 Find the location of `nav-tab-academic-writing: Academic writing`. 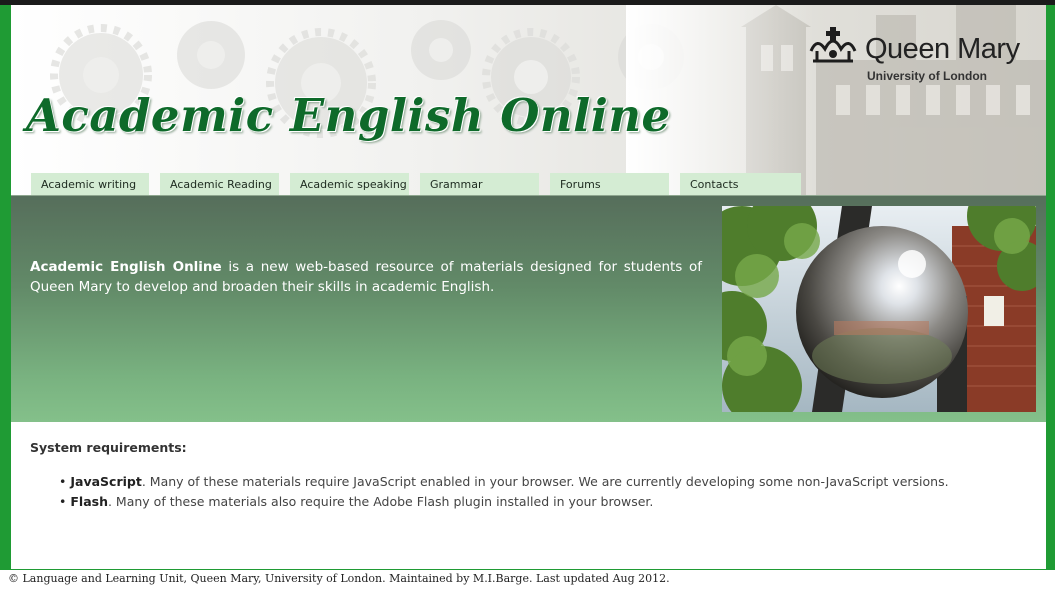

nav-tab-academic-writing: Academic writing is located at coordinates (90, 184).